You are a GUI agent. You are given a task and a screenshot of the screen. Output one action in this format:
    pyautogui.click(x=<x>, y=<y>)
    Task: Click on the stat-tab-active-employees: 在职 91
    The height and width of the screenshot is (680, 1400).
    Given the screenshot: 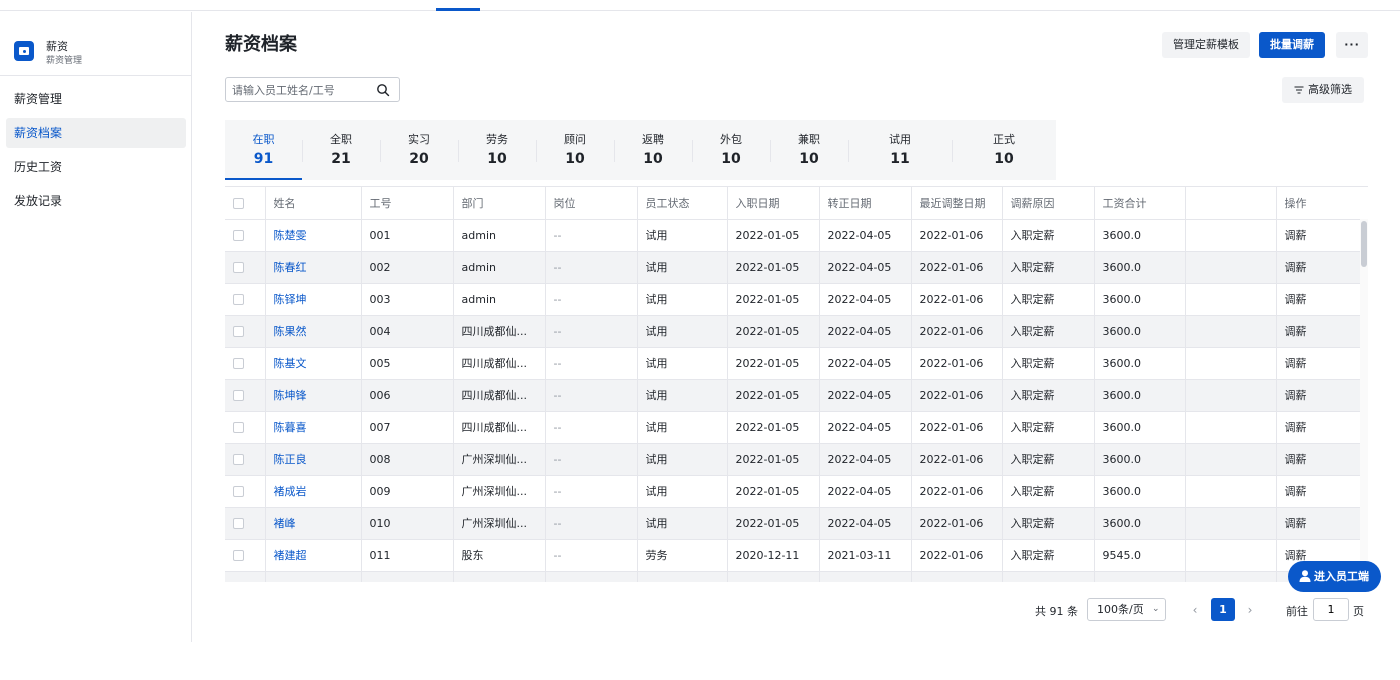 What is the action you would take?
    pyautogui.click(x=263, y=150)
    